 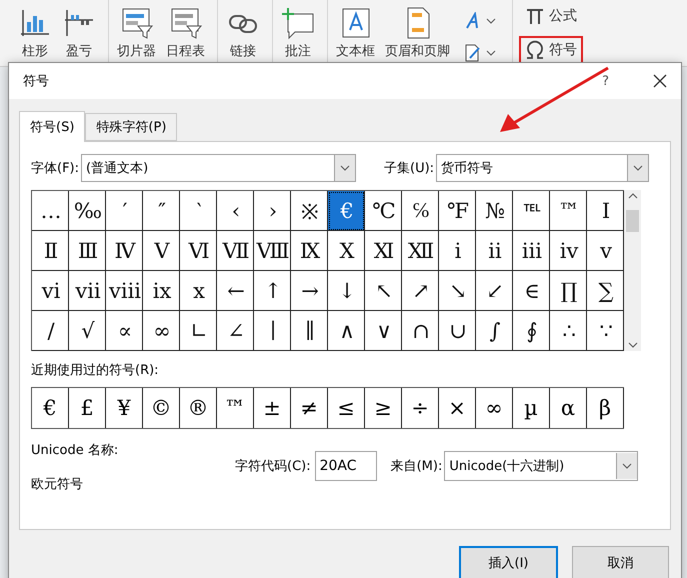 What do you see at coordinates (508, 562) in the screenshot?
I see `dialog-button: 插入(I)` at bounding box center [508, 562].